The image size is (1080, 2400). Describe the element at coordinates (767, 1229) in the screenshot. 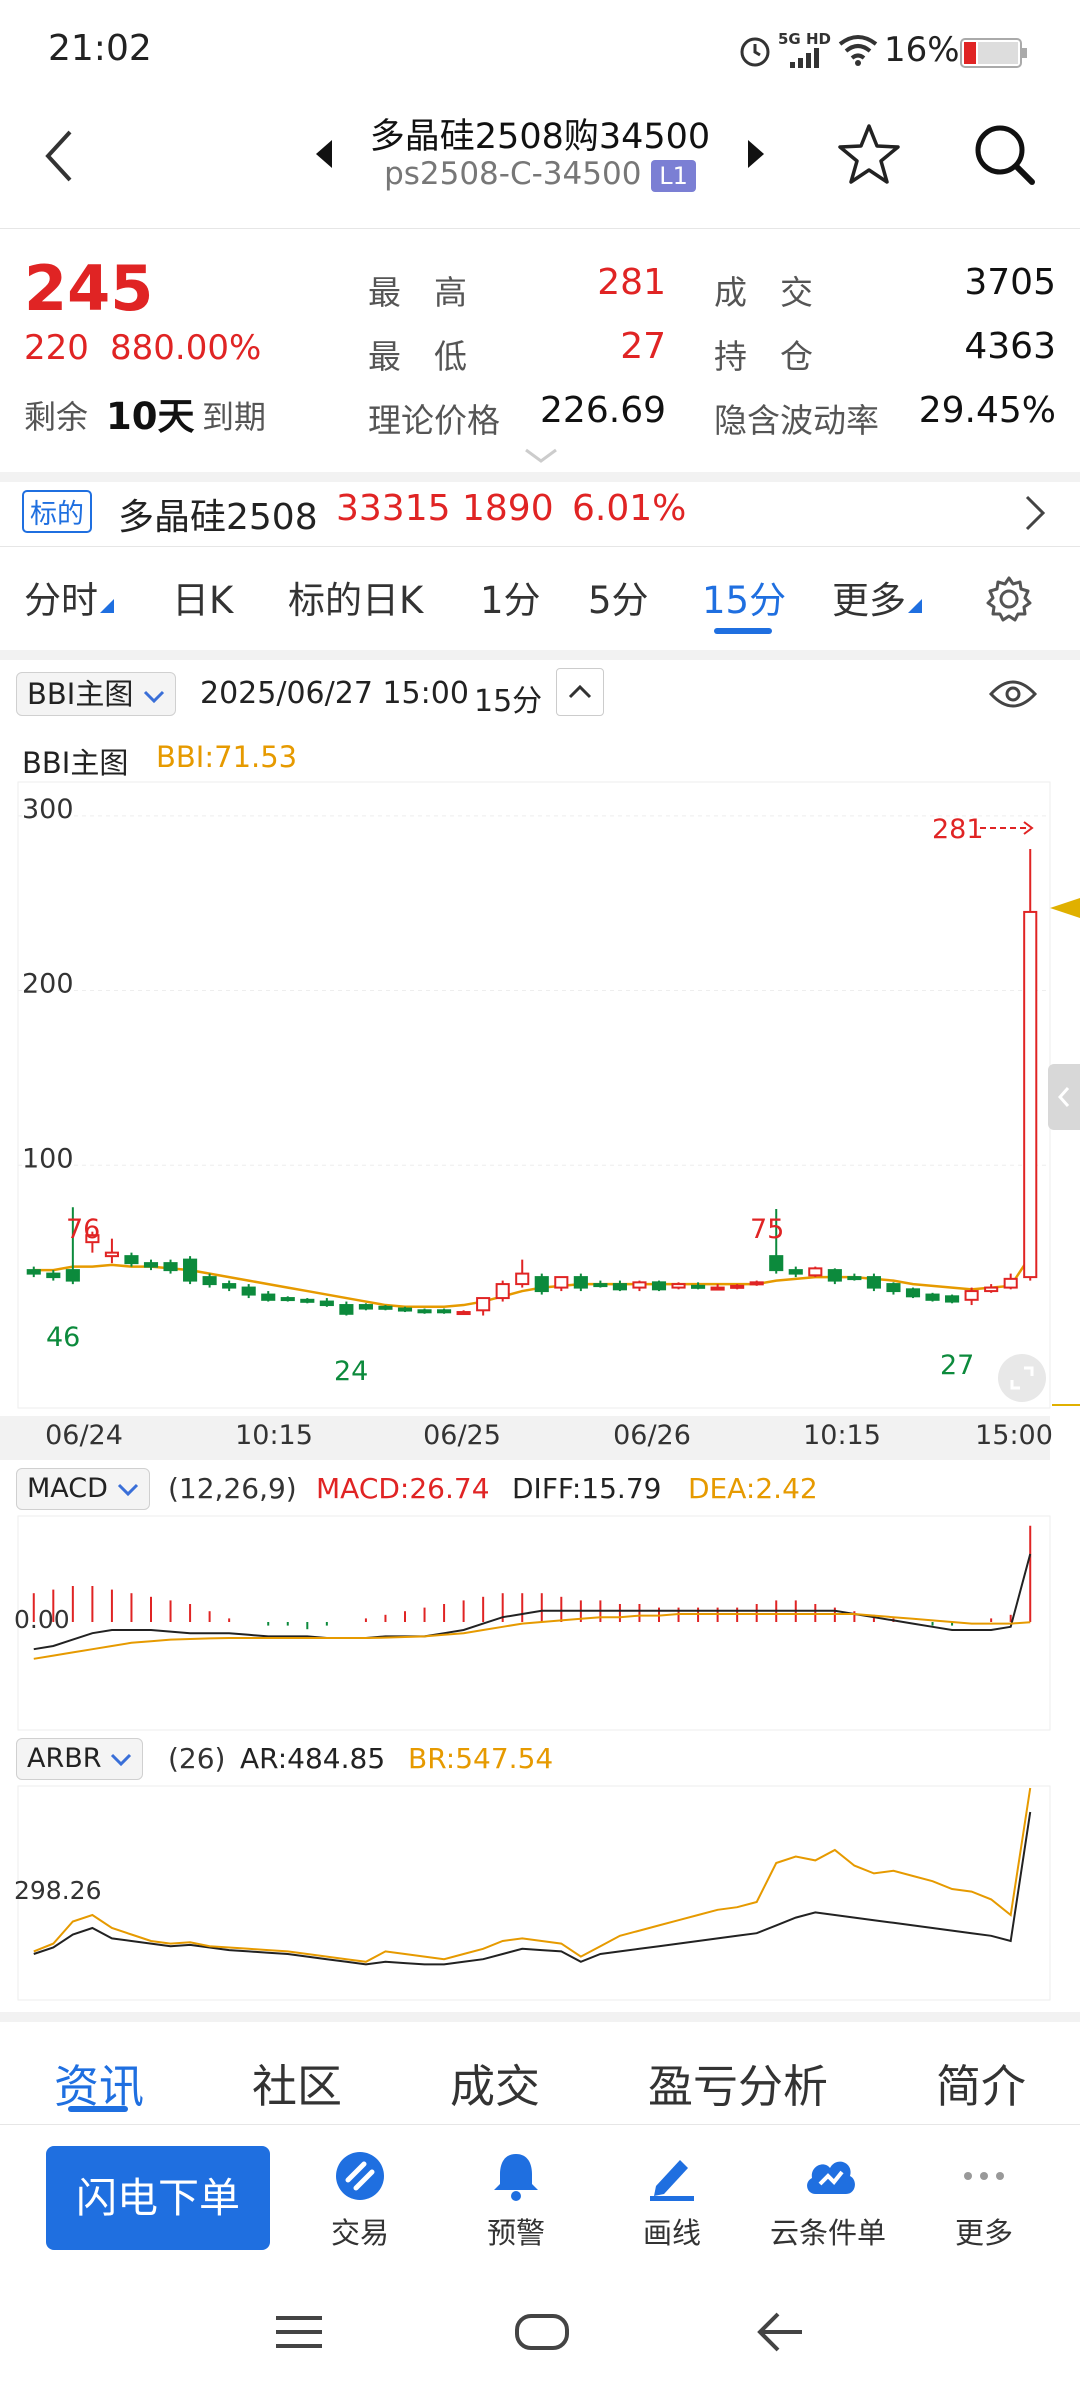

I see `peak-annotation: 75` at that location.